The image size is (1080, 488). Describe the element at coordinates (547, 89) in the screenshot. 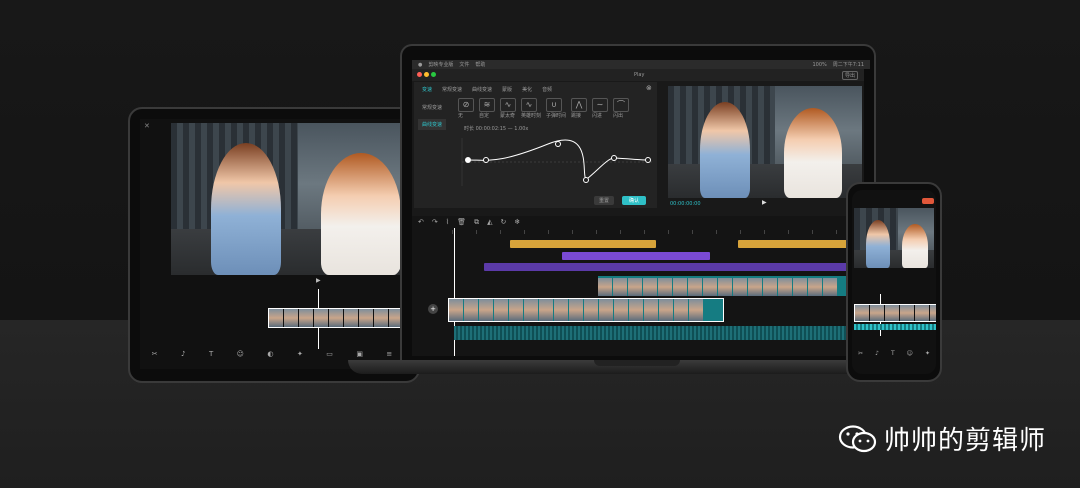

I see `tab-audio: 音频` at that location.